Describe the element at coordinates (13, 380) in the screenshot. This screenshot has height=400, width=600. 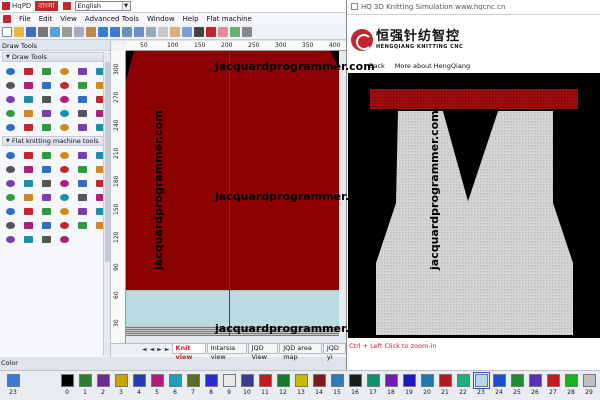
I see `current-color-swatch` at that location.